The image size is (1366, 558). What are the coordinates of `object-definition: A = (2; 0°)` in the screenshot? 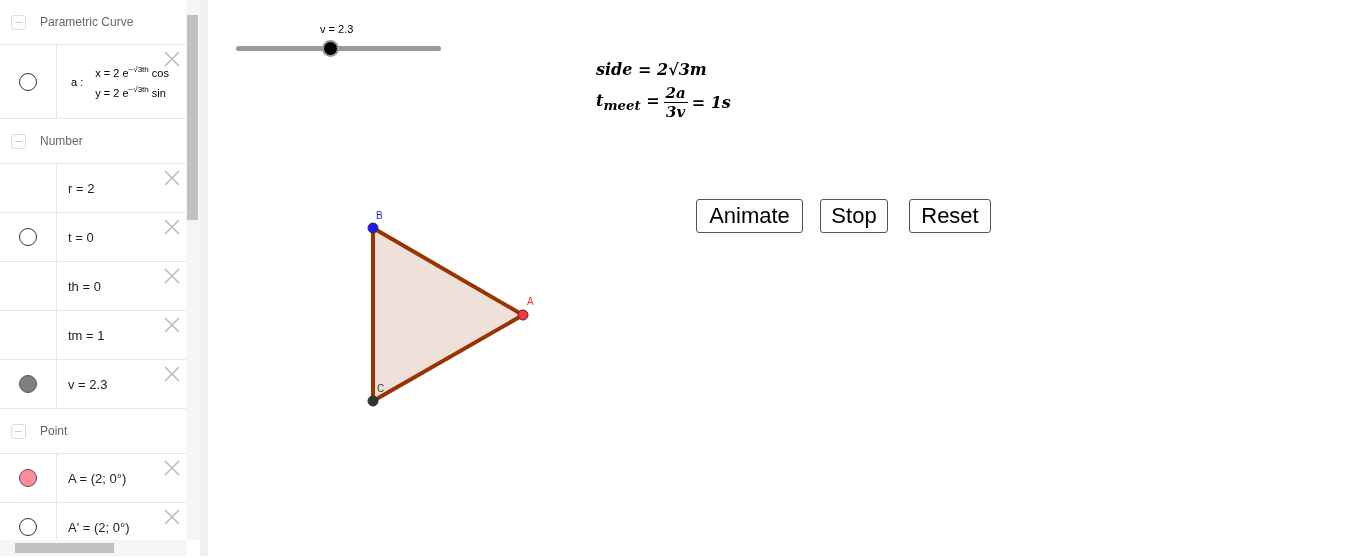 It's located at (97, 478).